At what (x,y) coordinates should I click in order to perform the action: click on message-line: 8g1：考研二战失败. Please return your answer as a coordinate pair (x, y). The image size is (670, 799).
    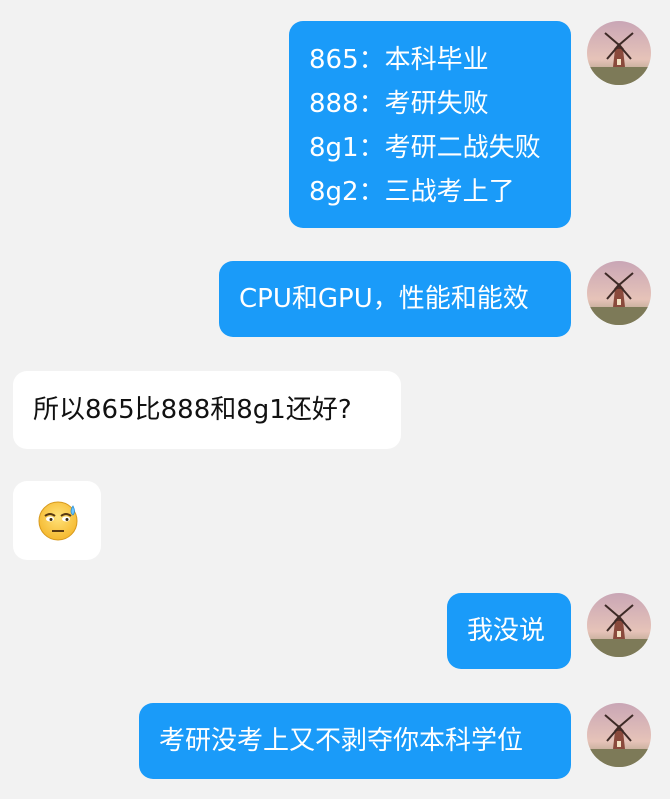
    Looking at the image, I should click on (425, 148).